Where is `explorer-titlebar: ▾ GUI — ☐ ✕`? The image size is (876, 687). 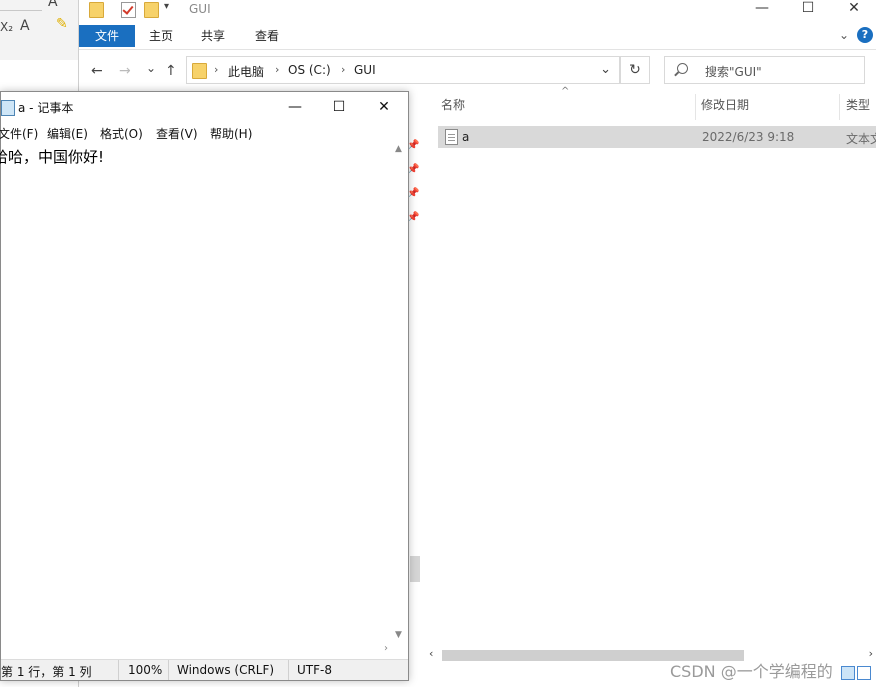
explorer-titlebar: ▾ GUI — ☐ ✕ is located at coordinates (477, 10).